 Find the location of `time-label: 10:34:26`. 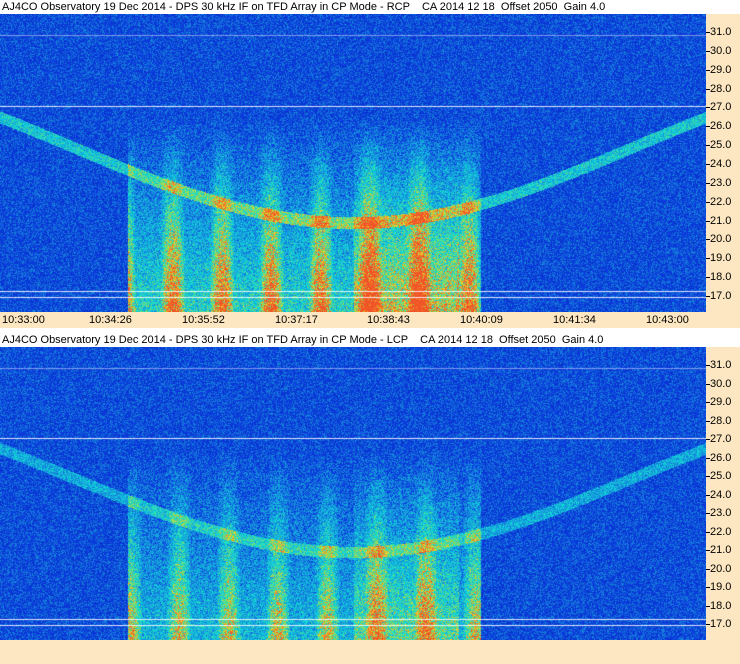

time-label: 10:34:26 is located at coordinates (110, 320).